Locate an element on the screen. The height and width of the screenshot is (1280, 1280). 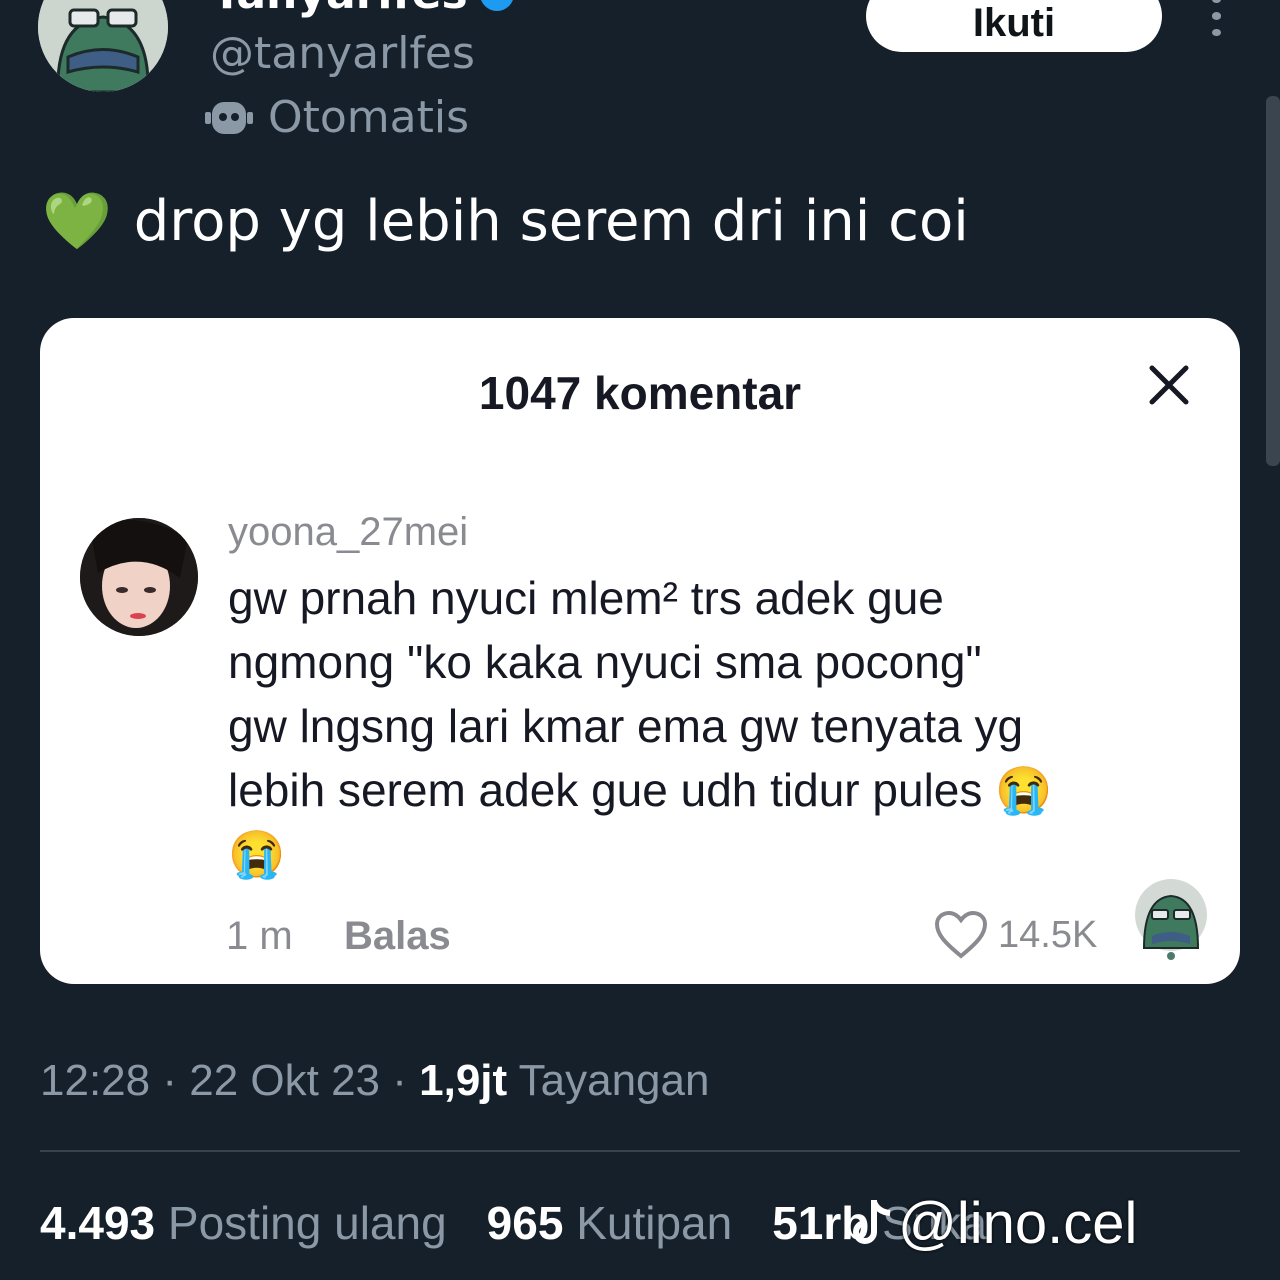
avatar-photo is located at coordinates (139, 577).